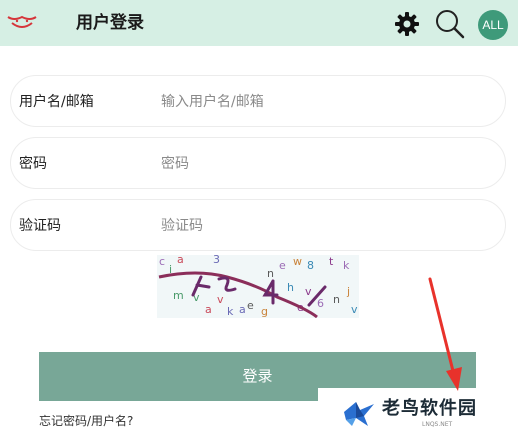  I want to click on avatar: ALL, so click(493, 25).